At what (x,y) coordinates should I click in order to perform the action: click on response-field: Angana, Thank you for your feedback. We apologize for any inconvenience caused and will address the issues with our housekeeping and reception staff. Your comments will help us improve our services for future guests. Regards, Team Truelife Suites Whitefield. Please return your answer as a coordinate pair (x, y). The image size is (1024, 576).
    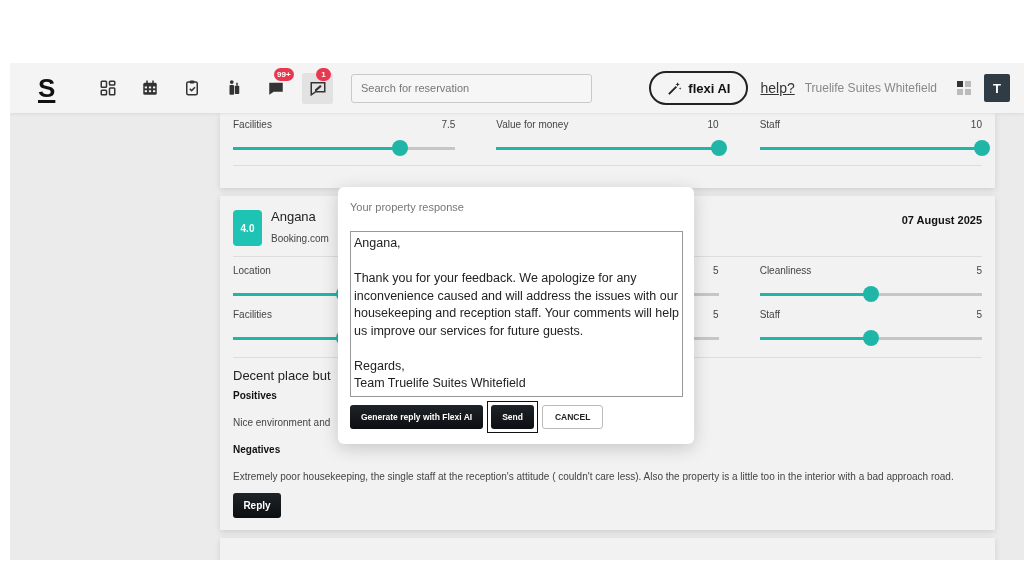
    Looking at the image, I should click on (516, 314).